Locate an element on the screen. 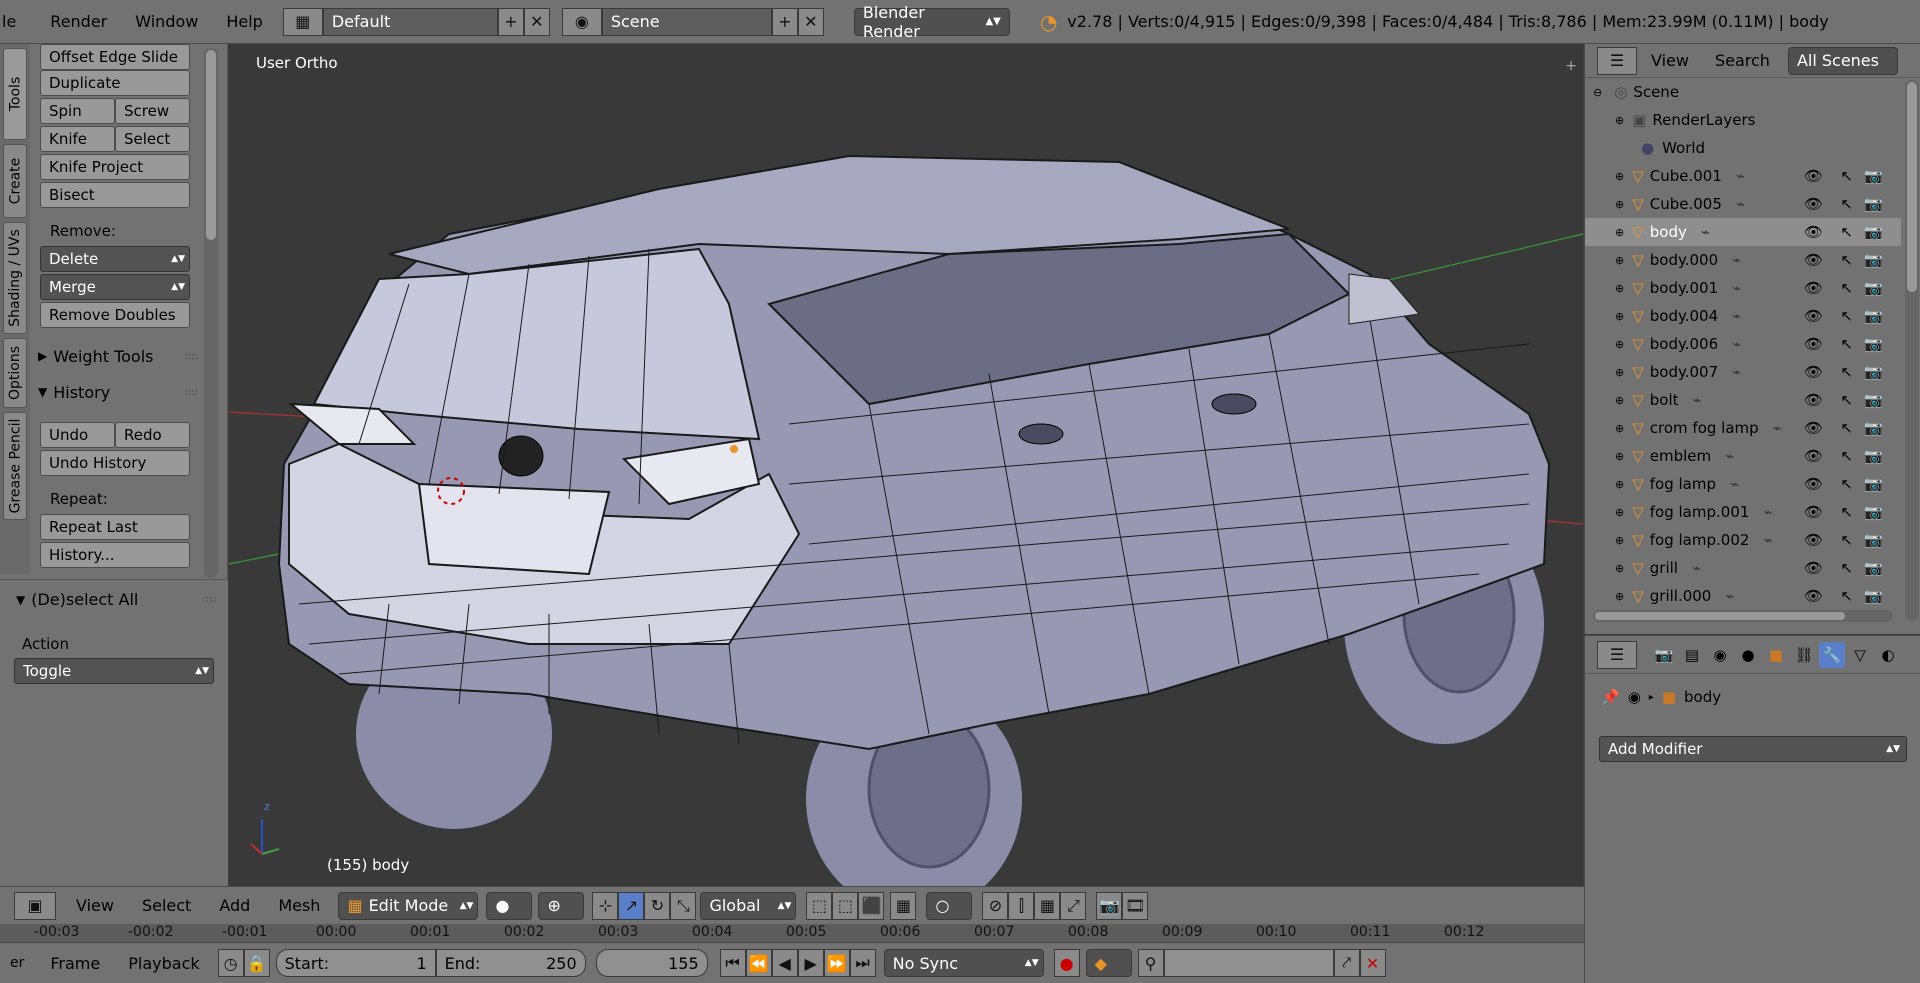 The image size is (1920, 983). outliner-row-object: ⊕ ▽ body.000 ⌁ 👁 ↖ 📷 is located at coordinates (1743, 260).